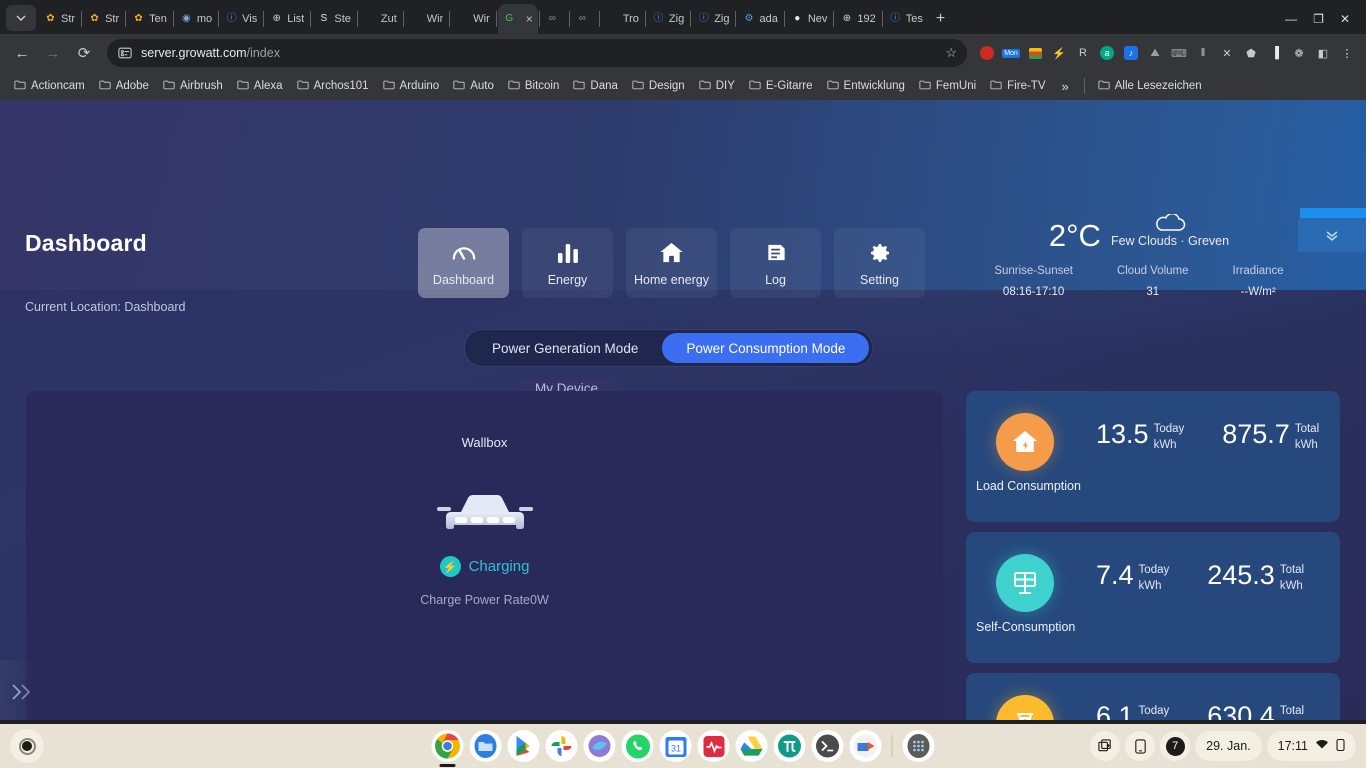 This screenshot has height=768, width=1366. What do you see at coordinates (987, 53) in the screenshot?
I see `ublock-origin-icon` at bounding box center [987, 53].